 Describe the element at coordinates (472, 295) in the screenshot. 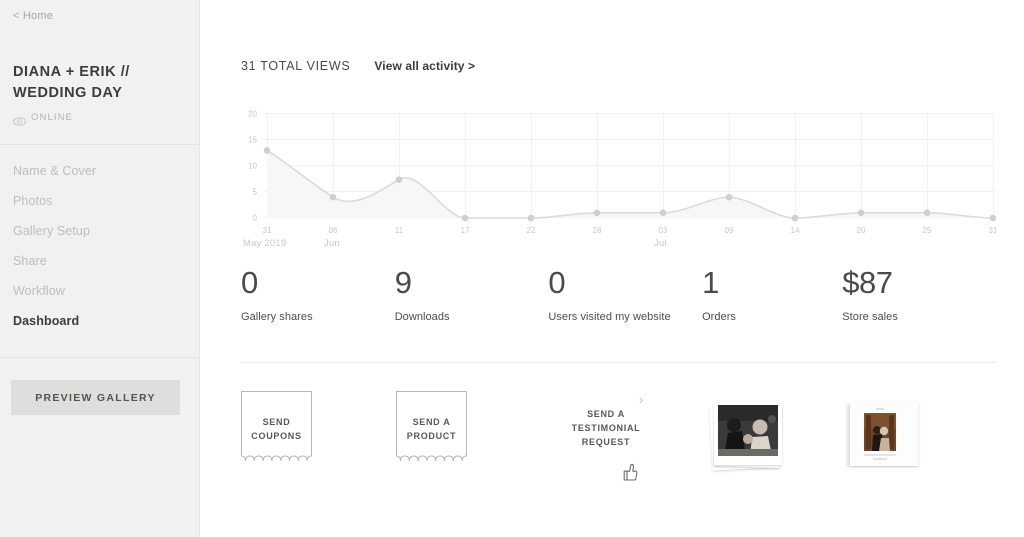

I see `stat-downloads: 9 Downloads` at that location.